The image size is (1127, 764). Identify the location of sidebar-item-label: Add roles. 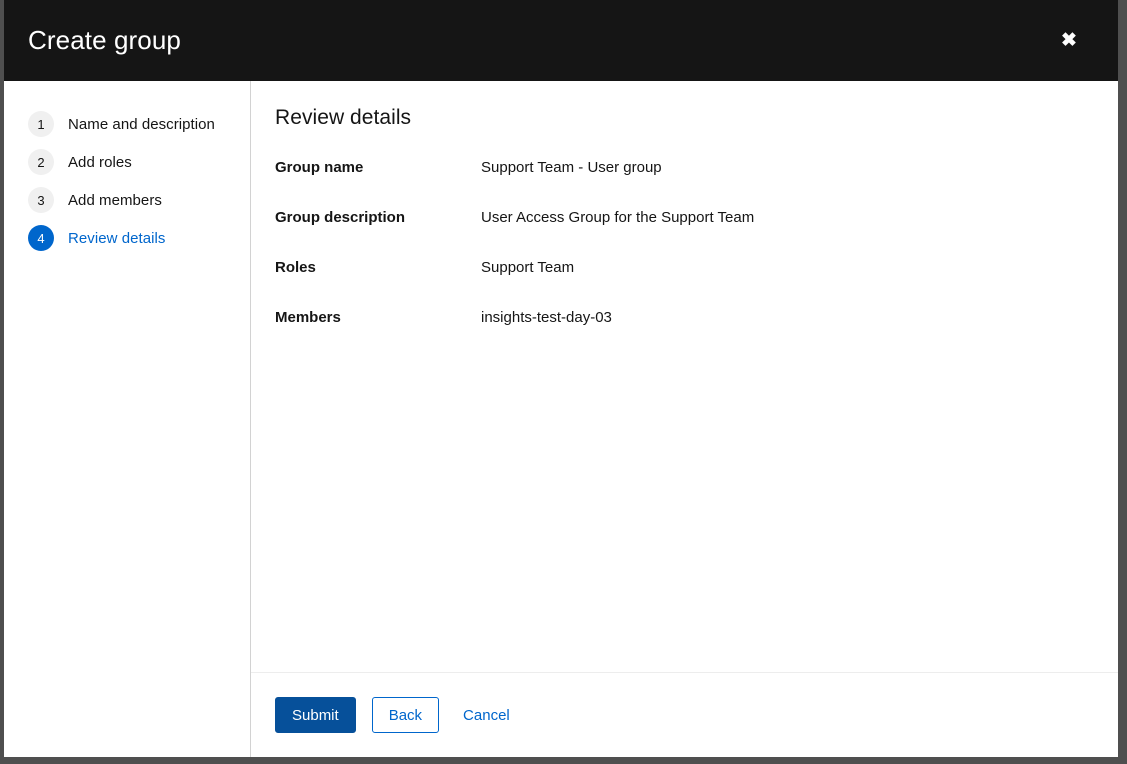
(100, 162).